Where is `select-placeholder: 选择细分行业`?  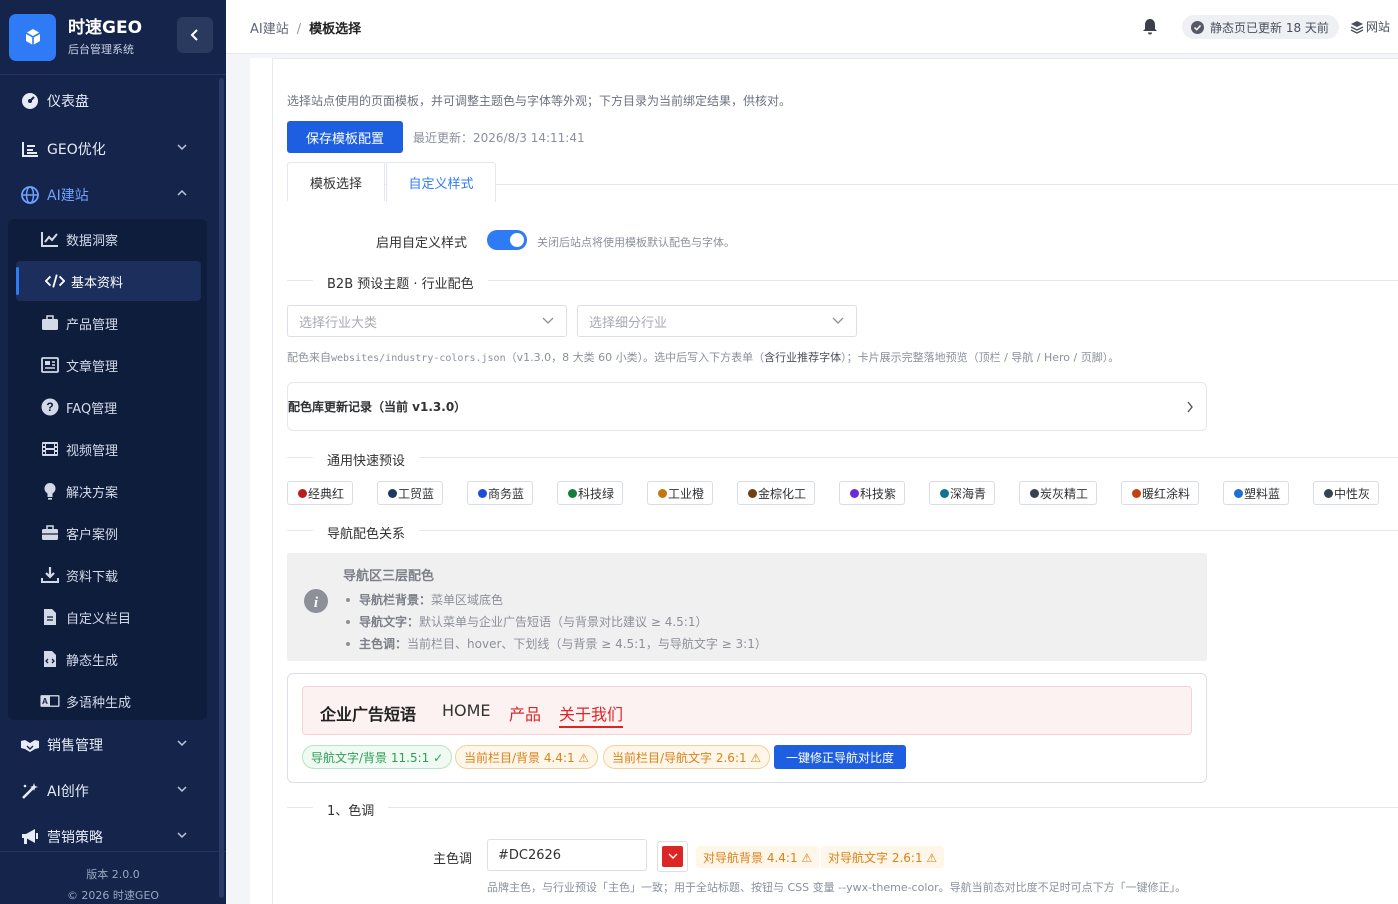 select-placeholder: 选择细分行业 is located at coordinates (628, 323).